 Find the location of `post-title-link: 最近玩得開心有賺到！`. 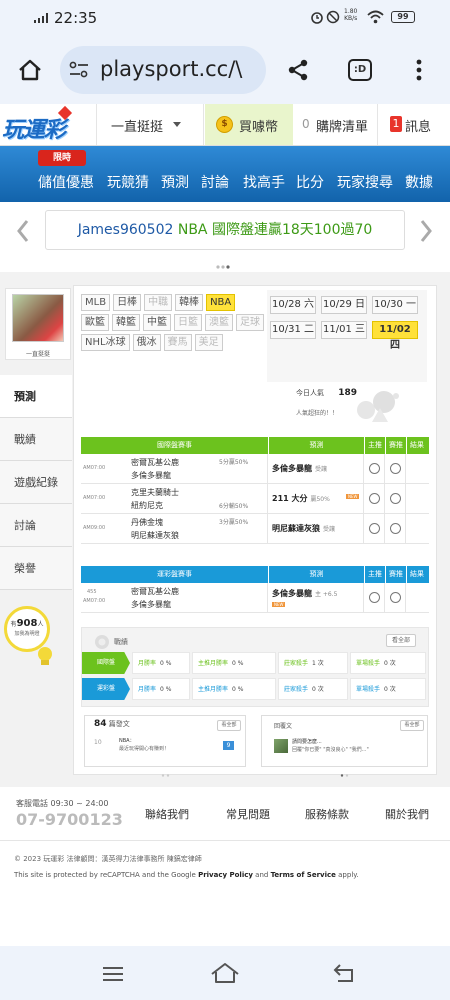

post-title-link: 最近玩得開心有賺到！ is located at coordinates (144, 748).